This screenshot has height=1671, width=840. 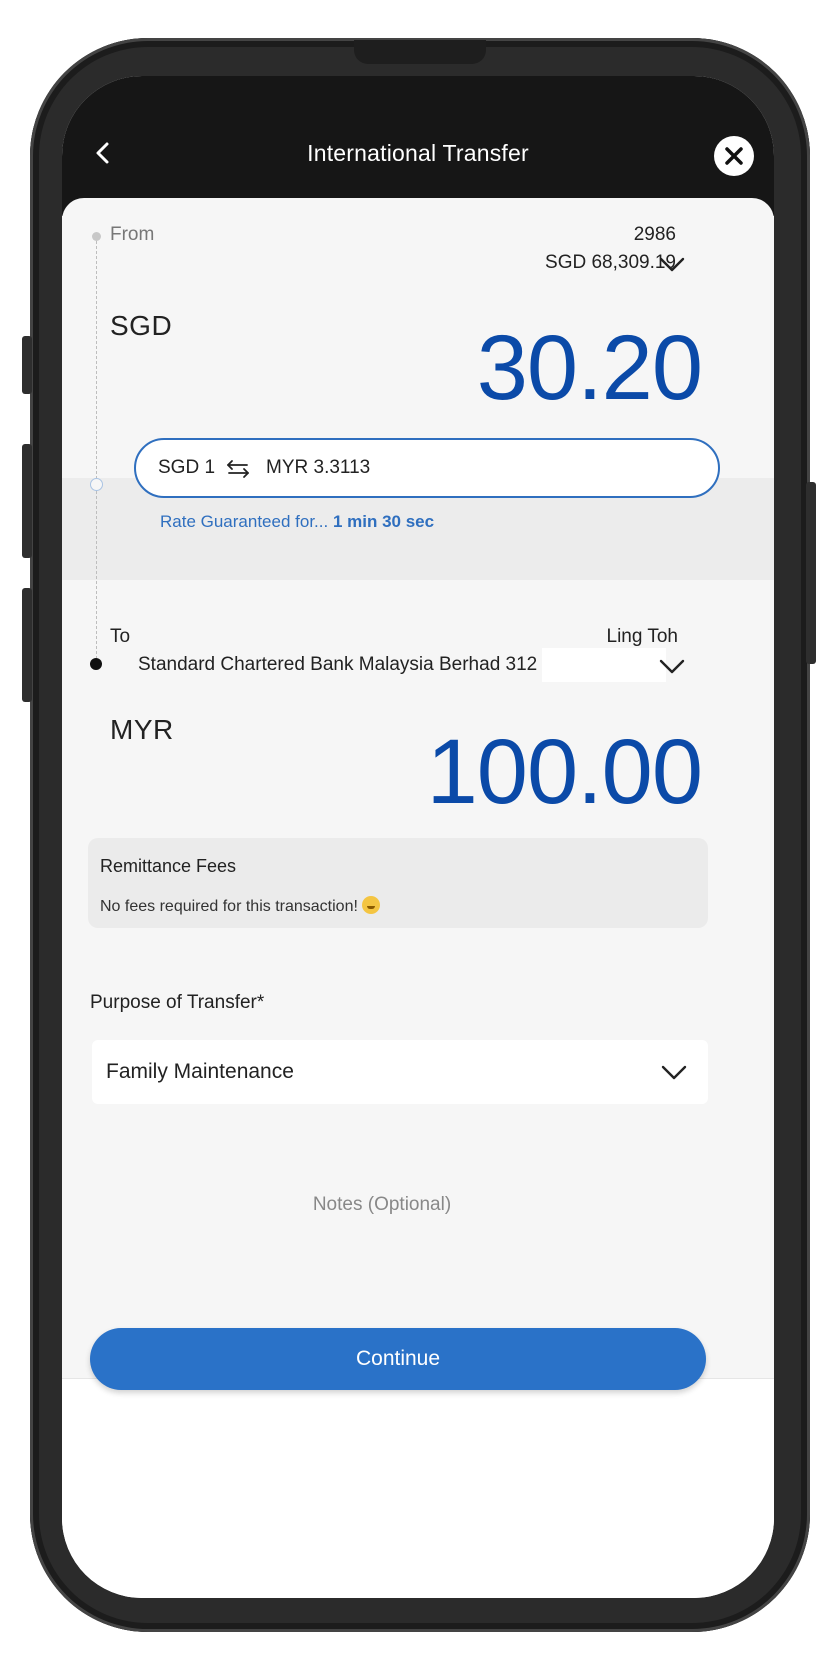 What do you see at coordinates (672, 667) in the screenshot?
I see `recipient-chevron-down-icon` at bounding box center [672, 667].